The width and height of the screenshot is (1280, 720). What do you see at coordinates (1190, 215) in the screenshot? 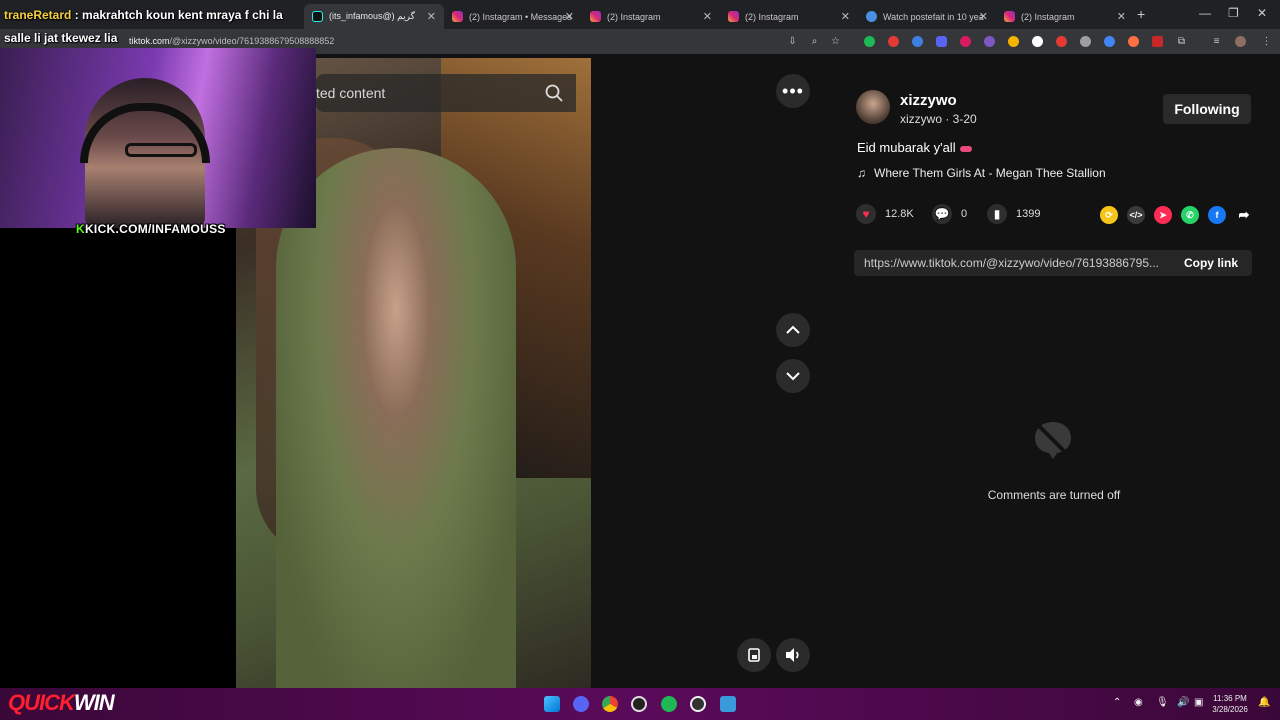
I see `whatsapp-icon: ✆` at bounding box center [1190, 215].